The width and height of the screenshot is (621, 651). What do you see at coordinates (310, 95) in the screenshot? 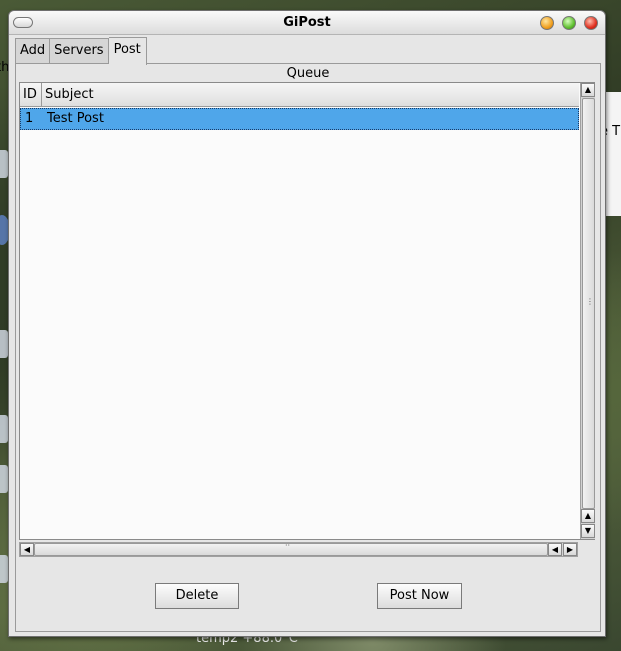
I see `column-header-subject: Subject` at bounding box center [310, 95].